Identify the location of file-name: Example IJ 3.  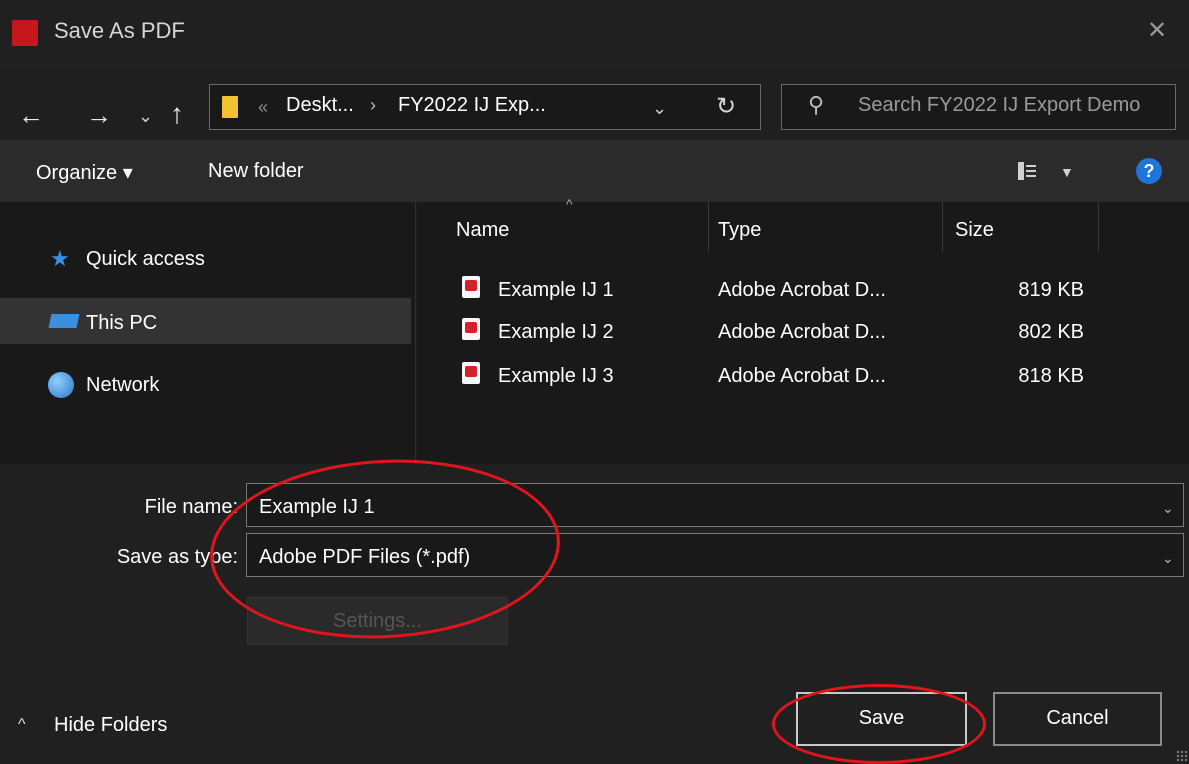
(556, 376).